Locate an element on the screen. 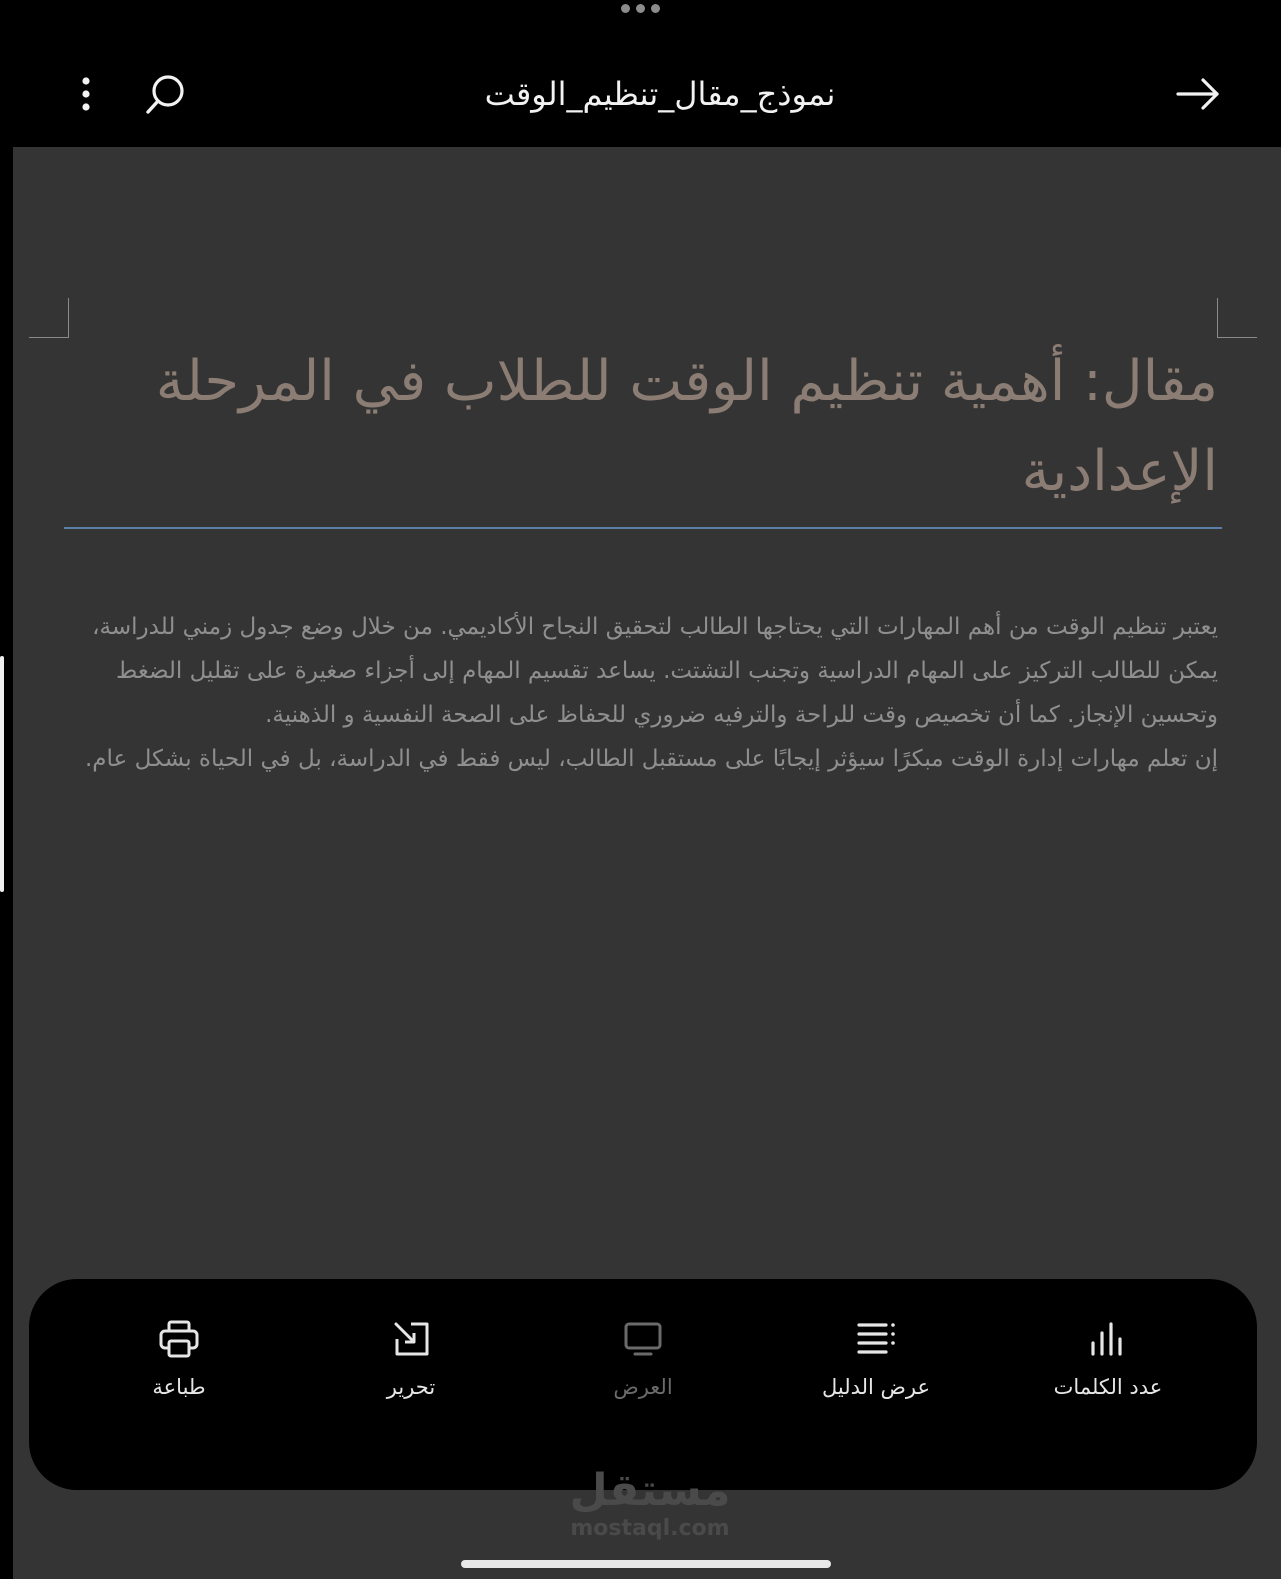  search-icon is located at coordinates (165, 94).